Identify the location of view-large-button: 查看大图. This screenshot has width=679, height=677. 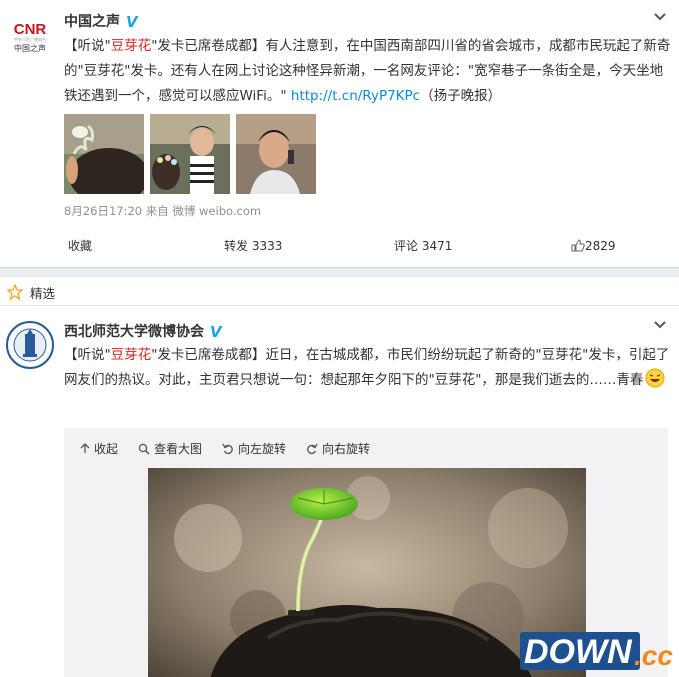
(170, 448).